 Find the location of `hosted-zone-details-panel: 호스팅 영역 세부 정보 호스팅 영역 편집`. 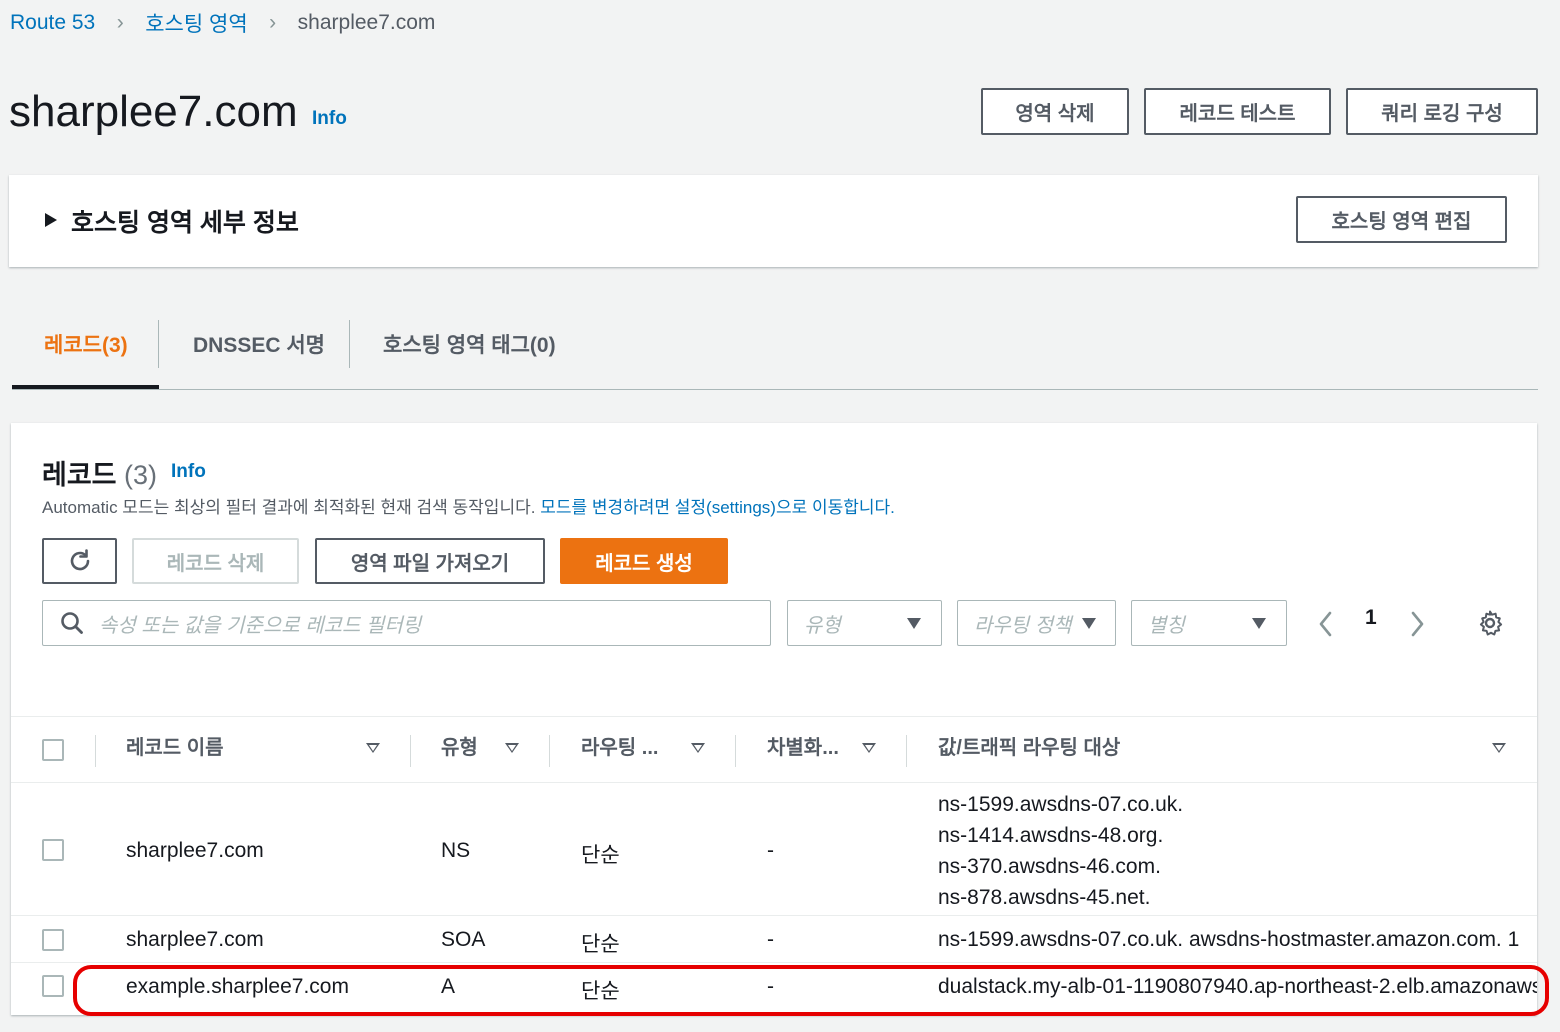

hosted-zone-details-panel: 호스팅 영역 세부 정보 호스팅 영역 편집 is located at coordinates (773, 221).